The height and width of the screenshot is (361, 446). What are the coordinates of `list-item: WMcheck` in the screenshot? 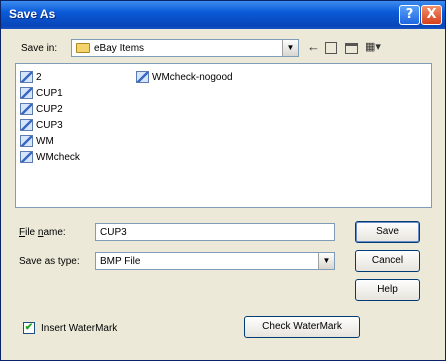 It's located at (50, 157).